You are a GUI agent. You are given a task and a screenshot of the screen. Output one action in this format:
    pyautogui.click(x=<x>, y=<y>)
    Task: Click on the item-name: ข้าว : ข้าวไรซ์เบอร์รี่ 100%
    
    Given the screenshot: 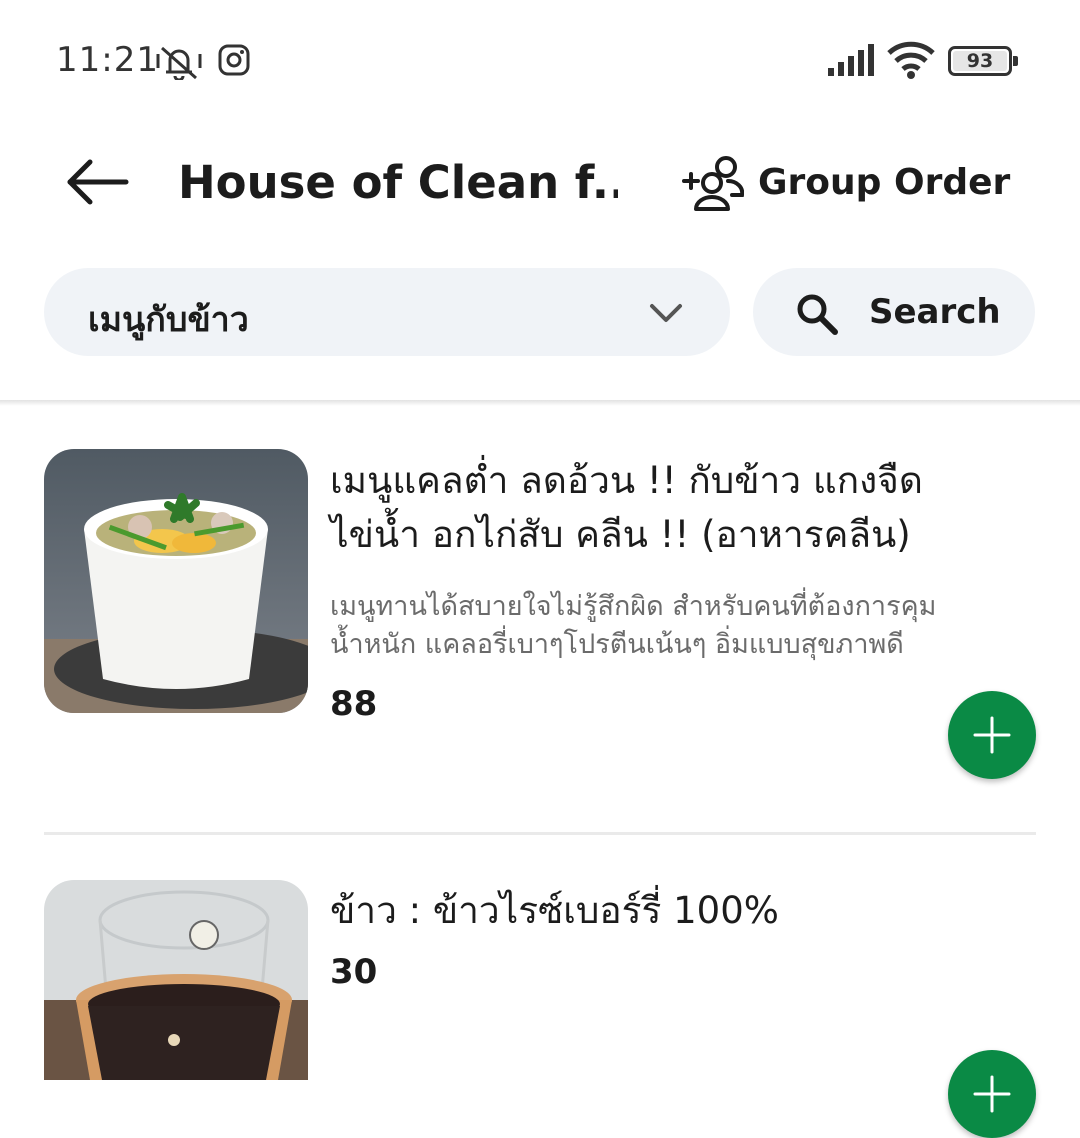 What is the action you would take?
    pyautogui.click(x=675, y=911)
    